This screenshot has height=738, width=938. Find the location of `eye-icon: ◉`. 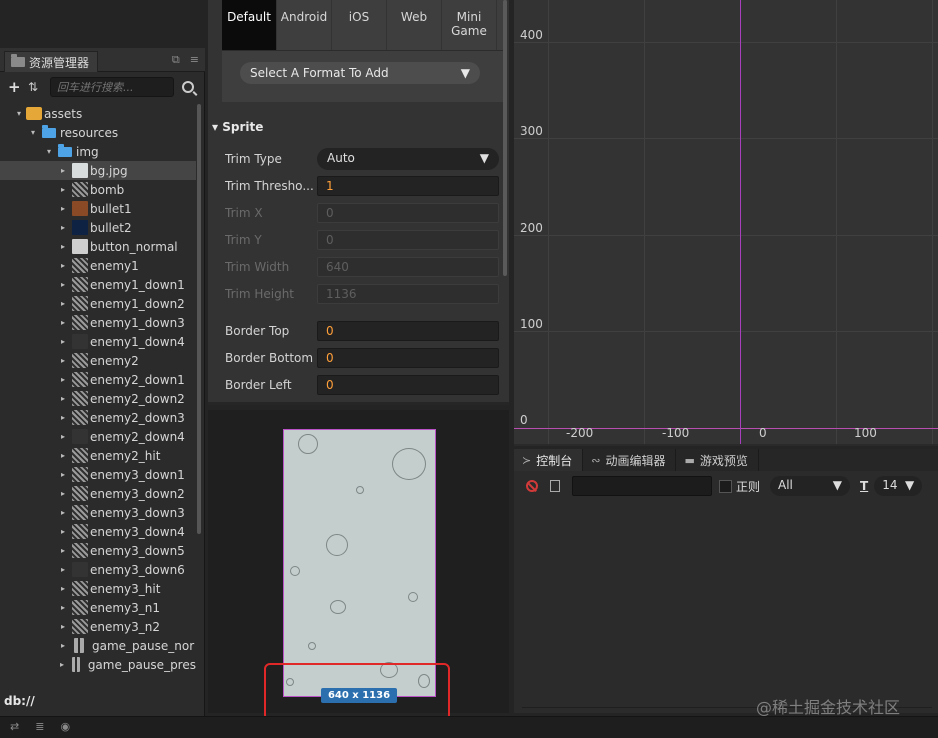

eye-icon: ◉ is located at coordinates (65, 726).